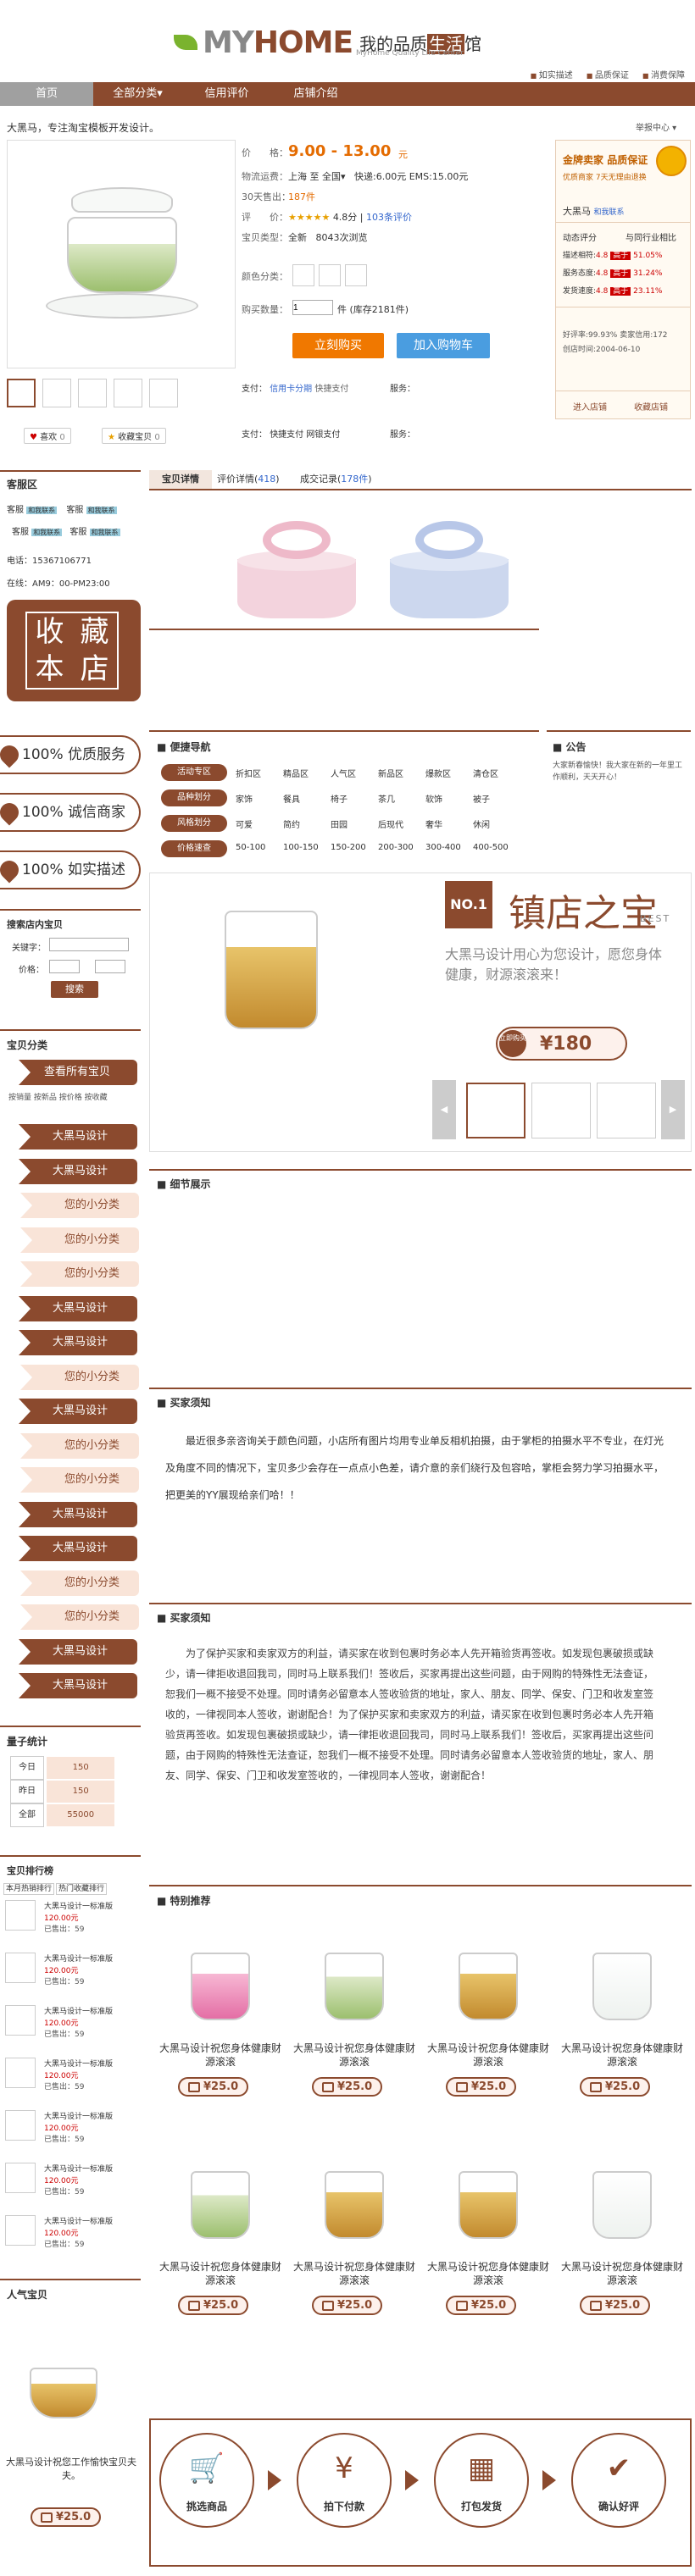 This screenshot has width=695, height=2576. What do you see at coordinates (663, 74) in the screenshot?
I see `top-link: 消费保障` at bounding box center [663, 74].